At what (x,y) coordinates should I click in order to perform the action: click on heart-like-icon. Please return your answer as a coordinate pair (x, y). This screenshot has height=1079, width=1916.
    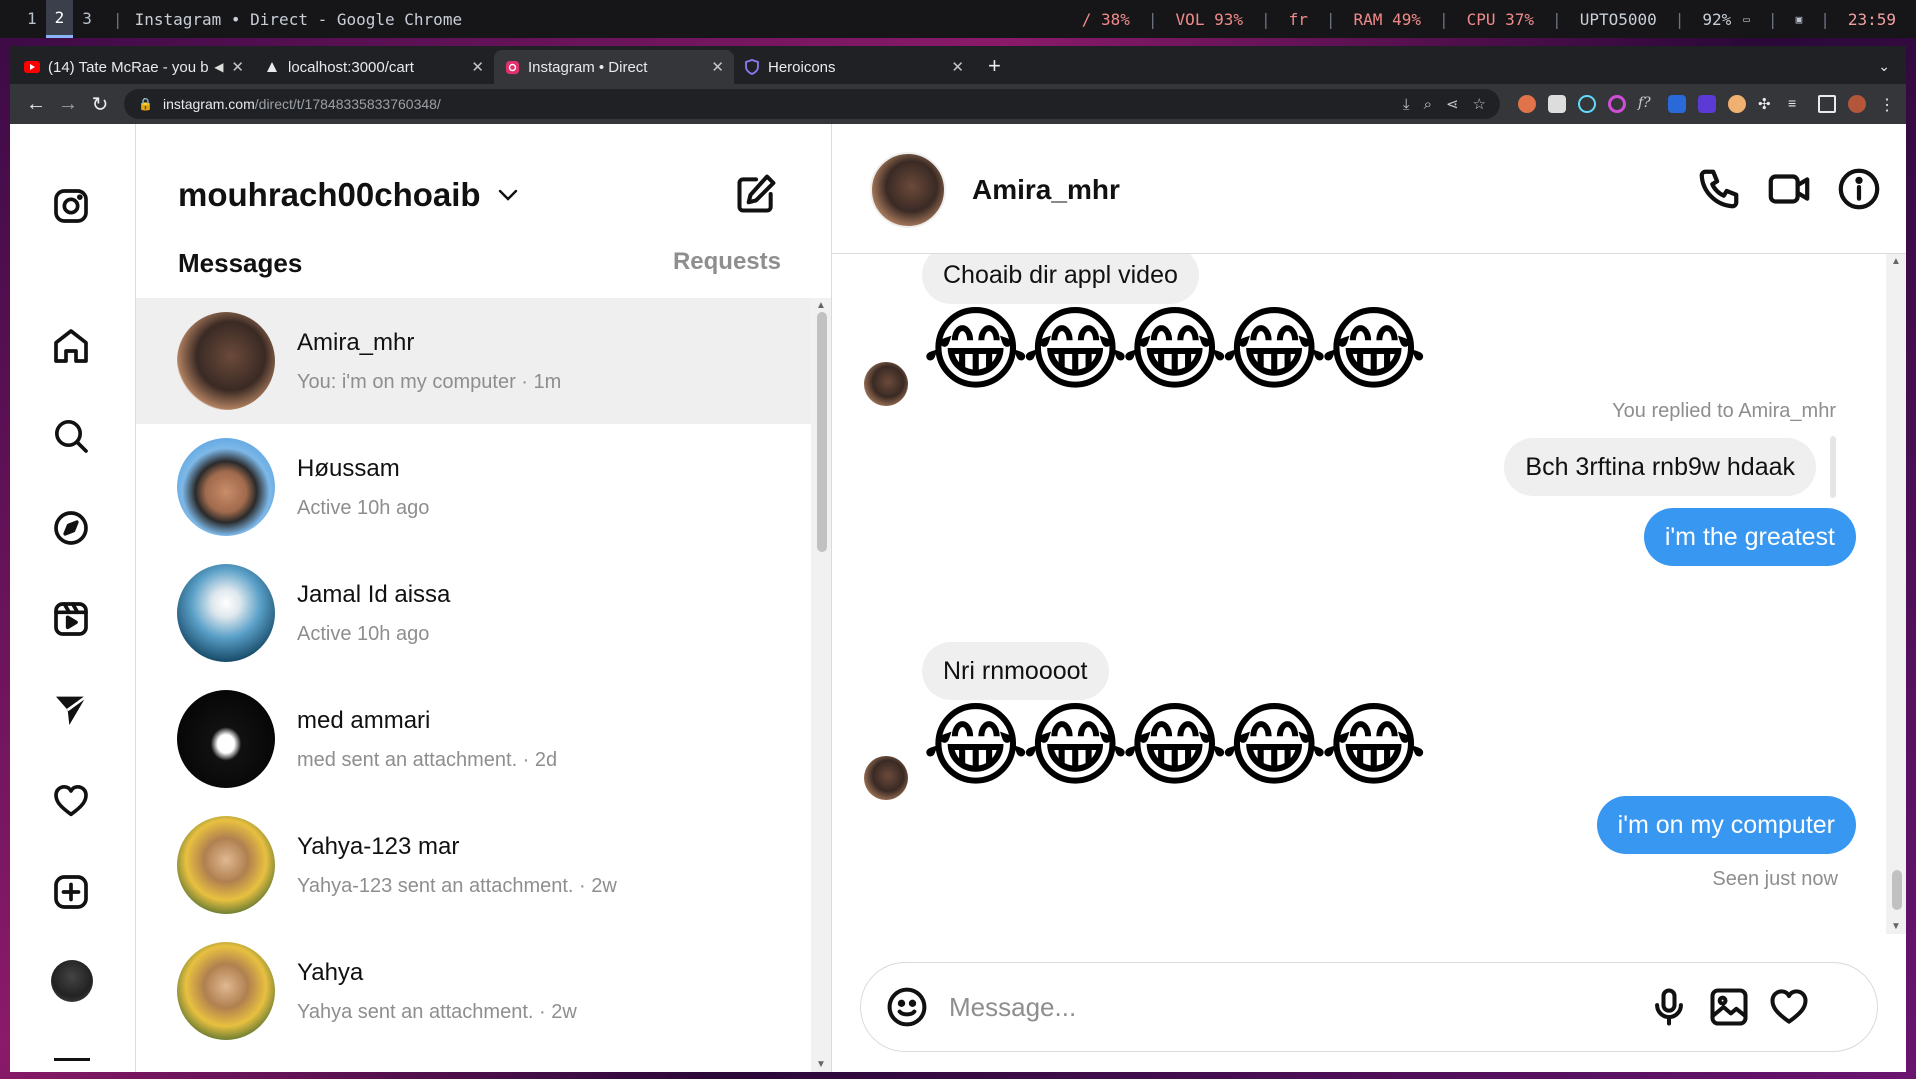
    Looking at the image, I should click on (1789, 1007).